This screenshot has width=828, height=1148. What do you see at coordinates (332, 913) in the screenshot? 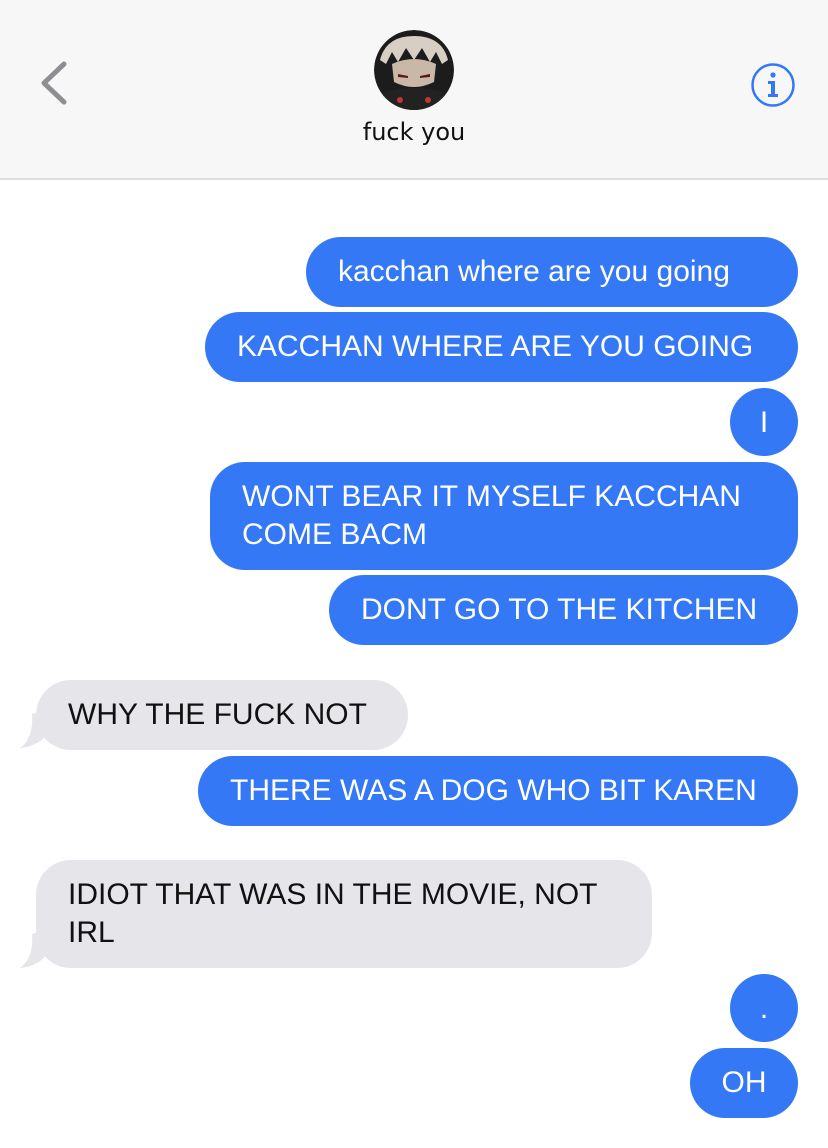
I see `message-text: IDIOT THAT WAS IN THE MOVIE, NOT IRL` at bounding box center [332, 913].